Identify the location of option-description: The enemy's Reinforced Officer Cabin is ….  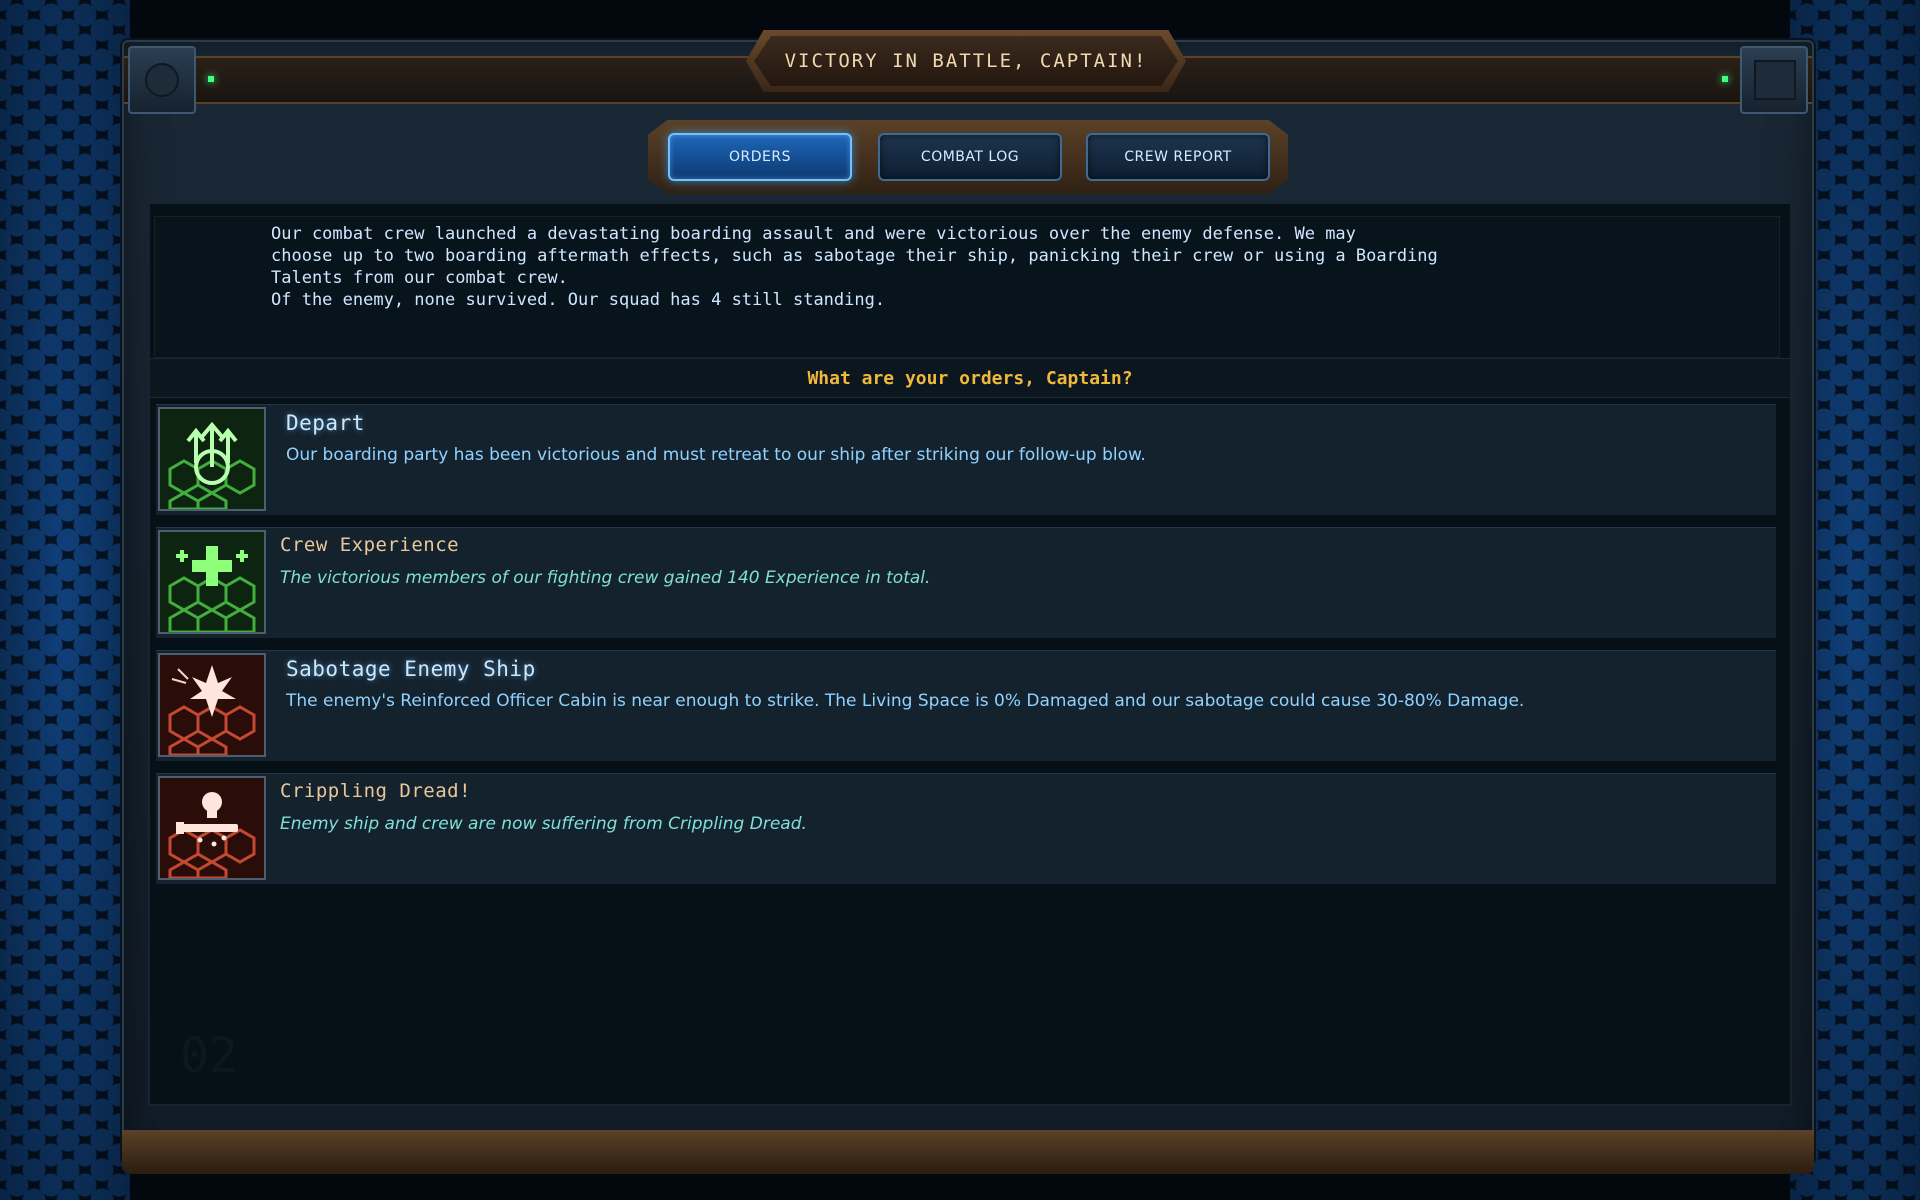
(905, 701).